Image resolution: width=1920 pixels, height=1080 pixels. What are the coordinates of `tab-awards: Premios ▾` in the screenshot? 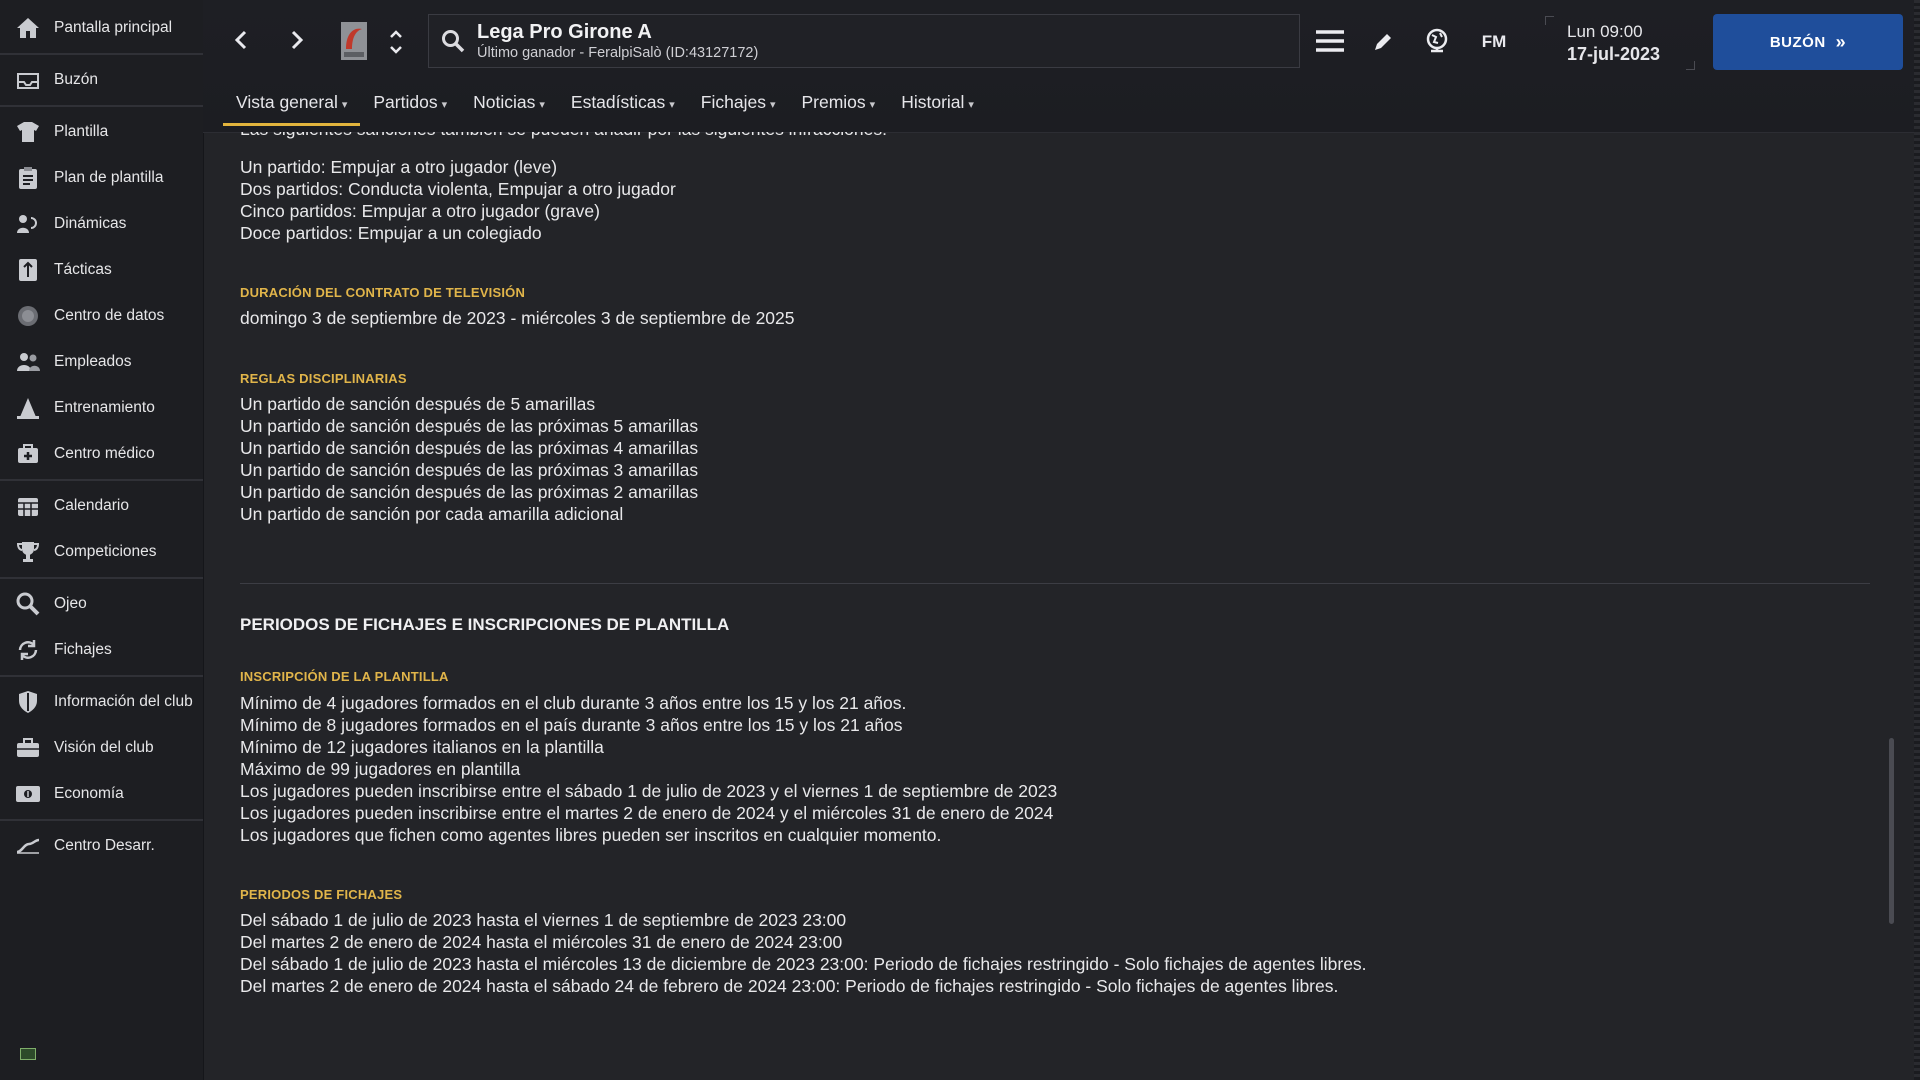 It's located at (838, 104).